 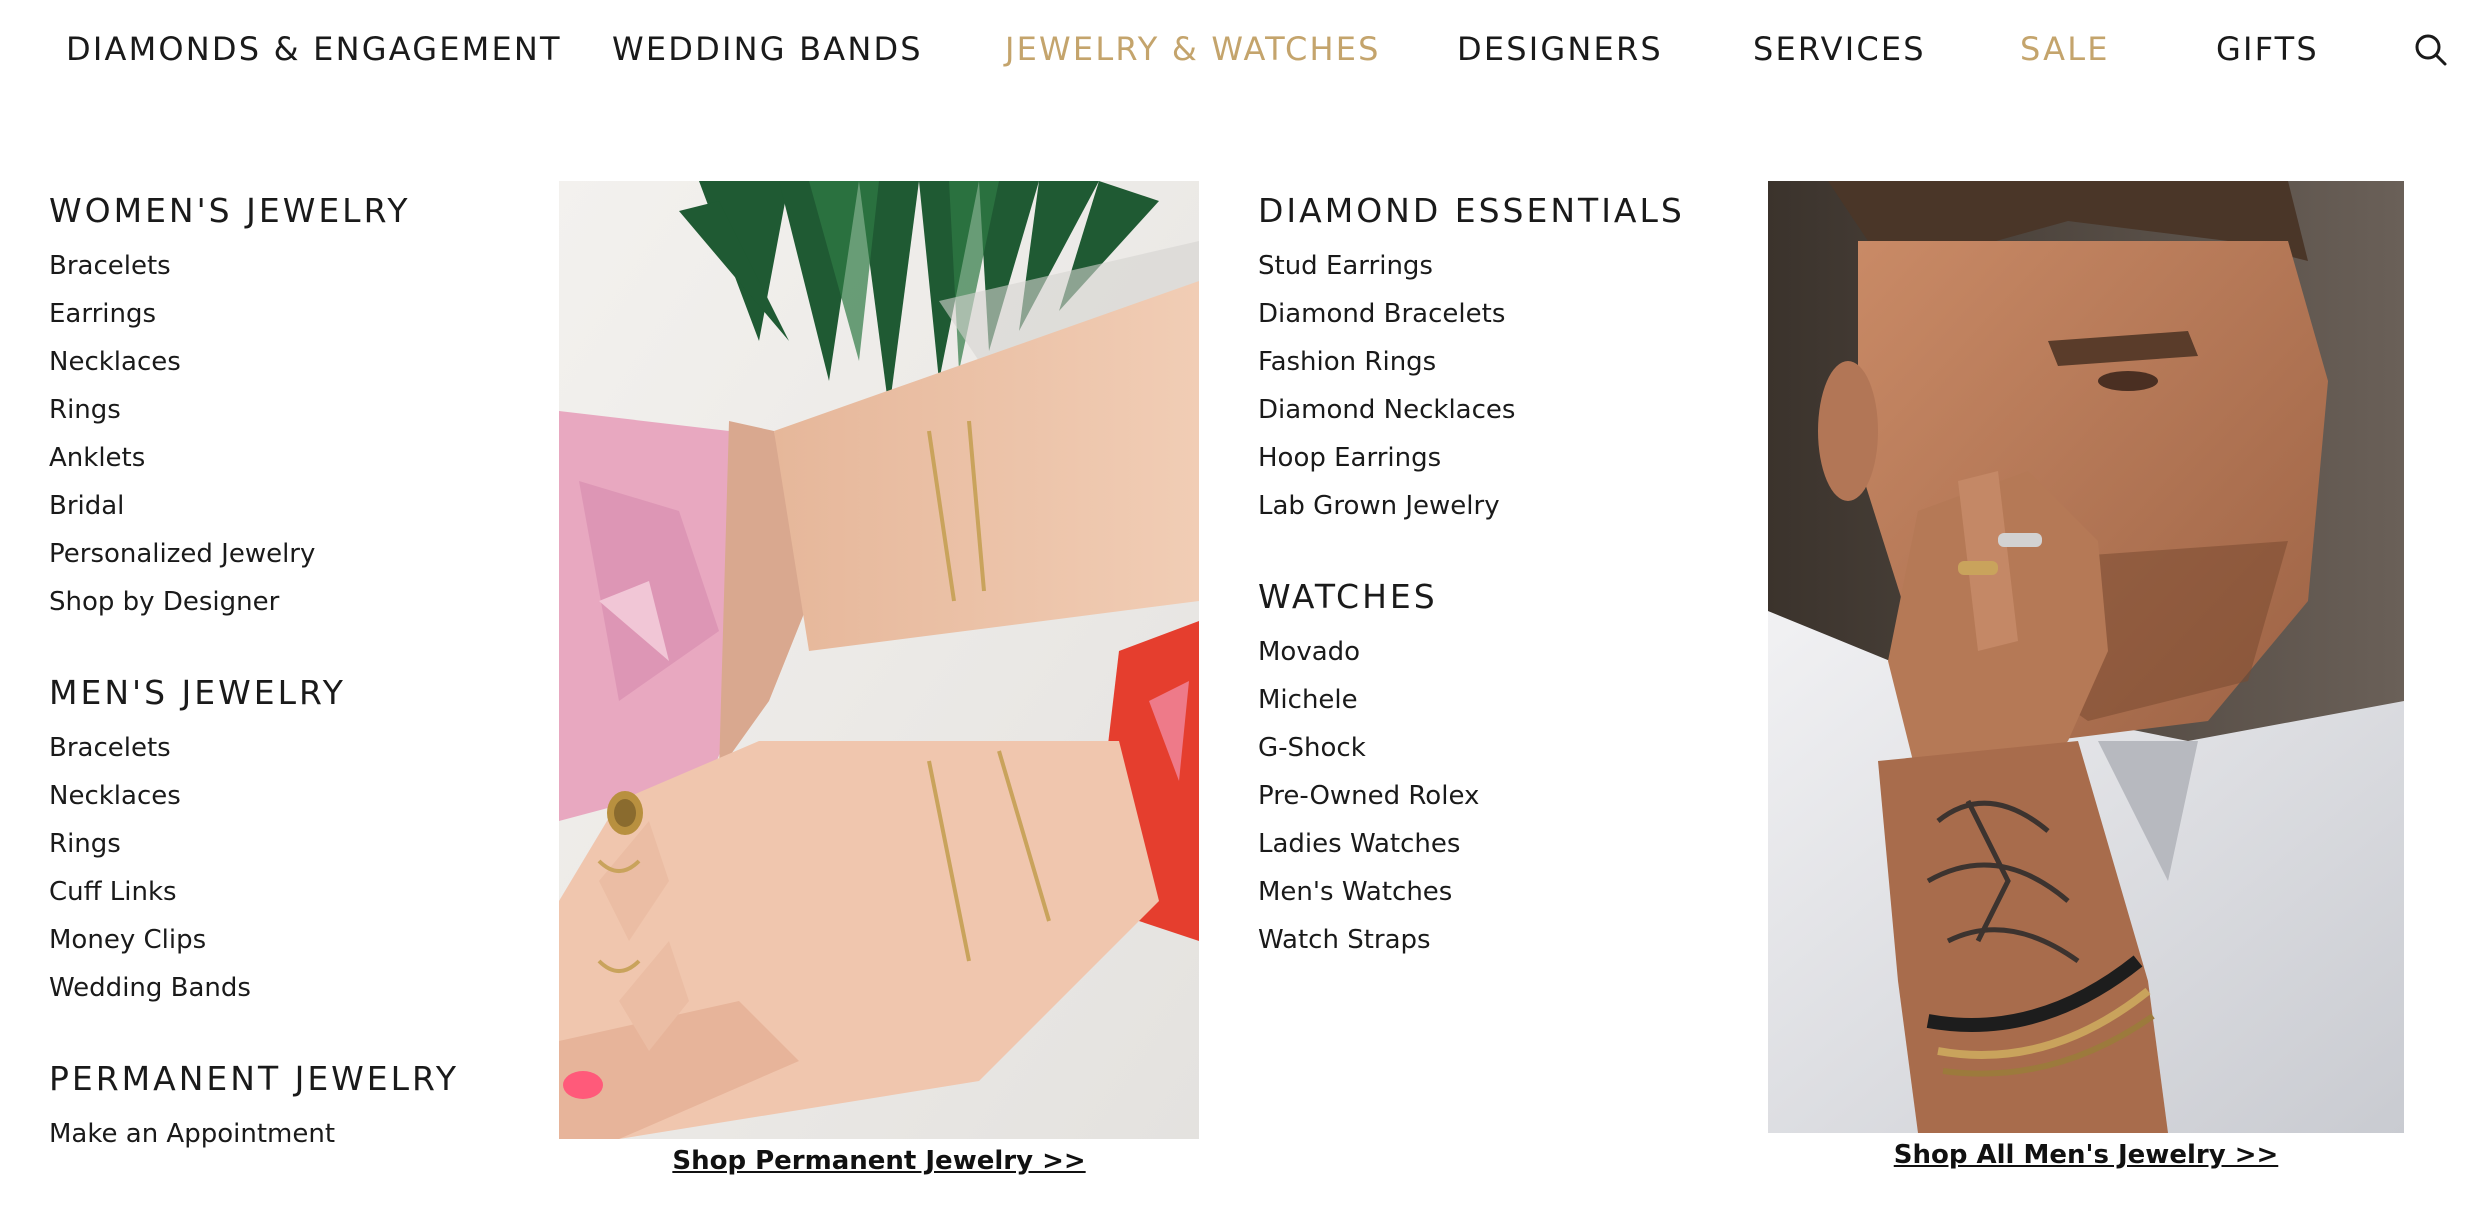 I want to click on nav-designers: DESIGNERS, so click(x=1560, y=49).